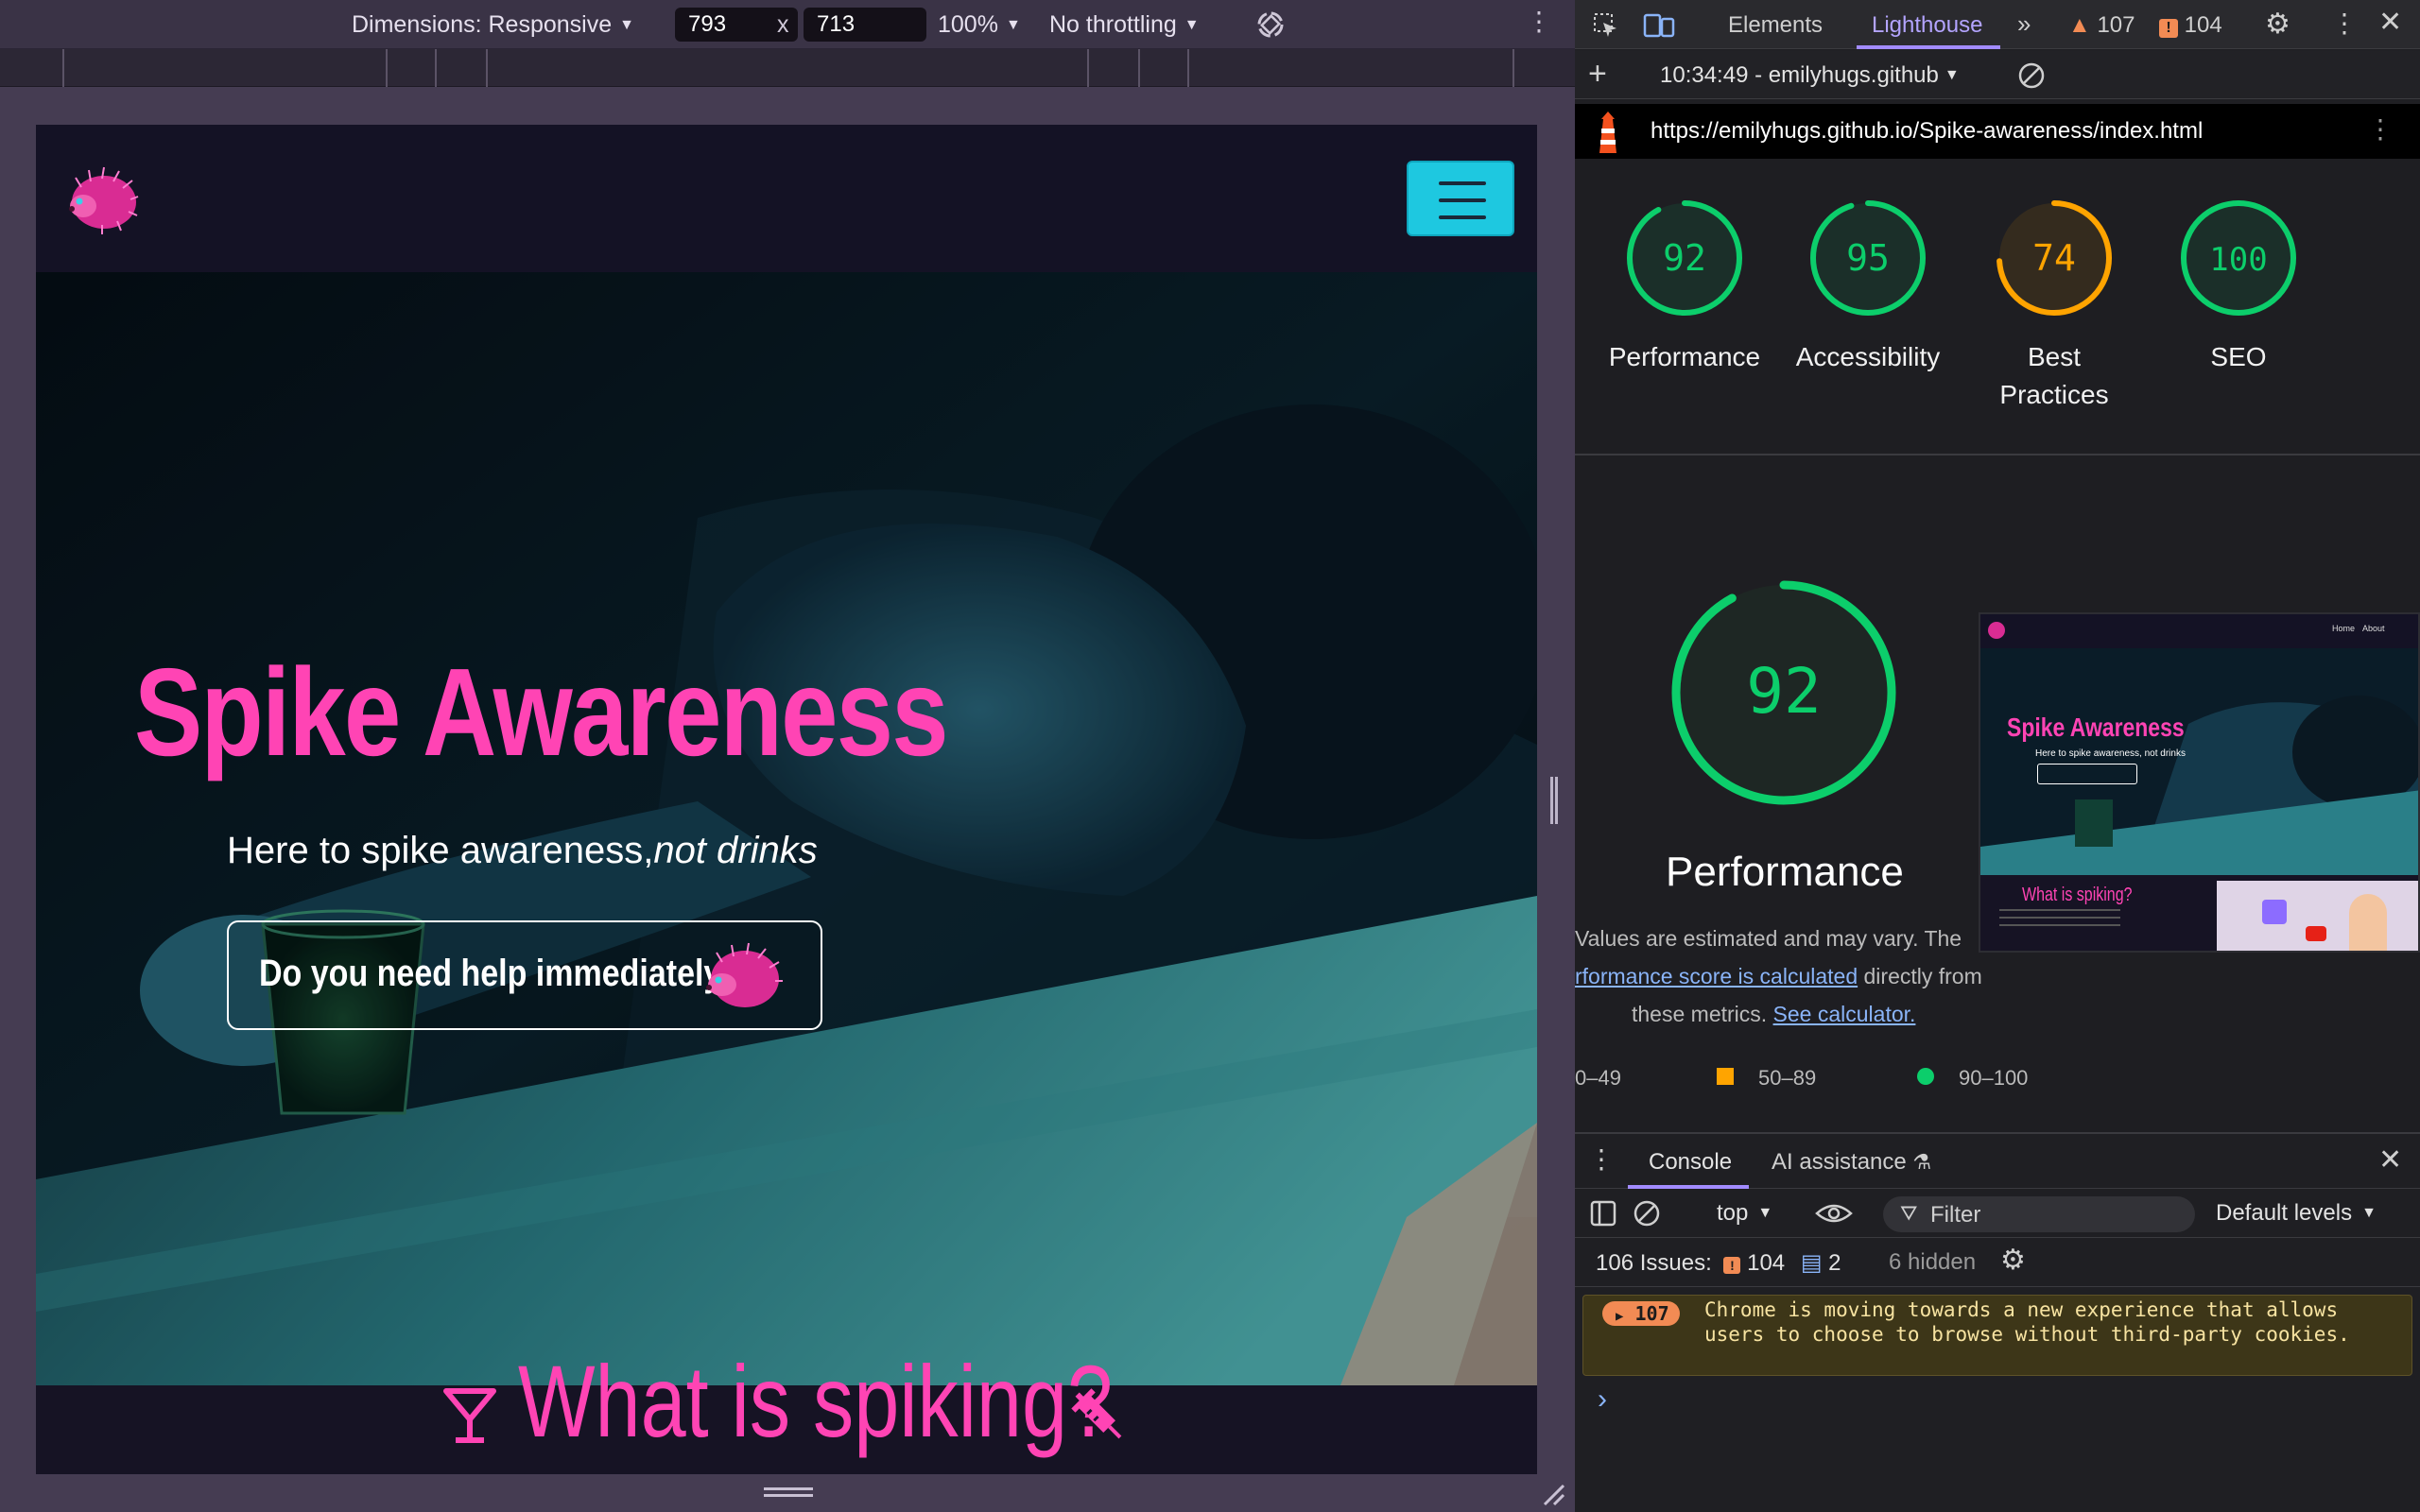 This screenshot has height=1512, width=2420. Describe the element at coordinates (788, 1495) in the screenshot. I see `resize-handle-bottom-line` at that location.